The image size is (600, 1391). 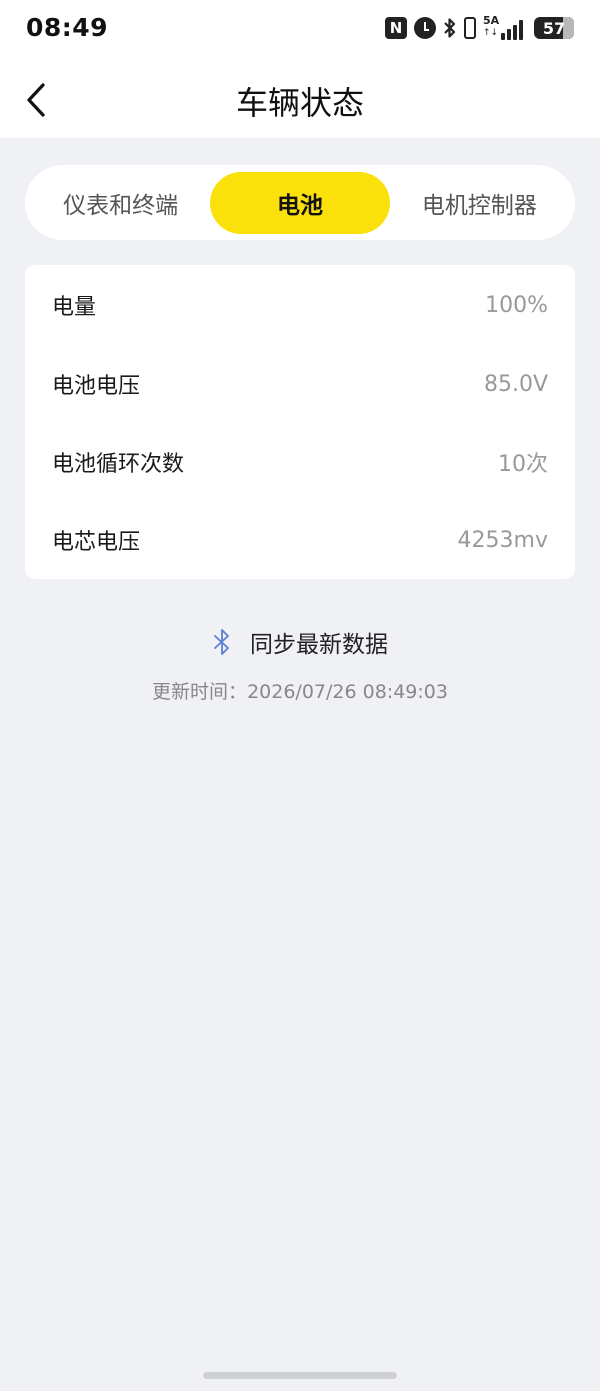 I want to click on update-time-value: 2026/07/26 08:49:03, so click(x=347, y=692).